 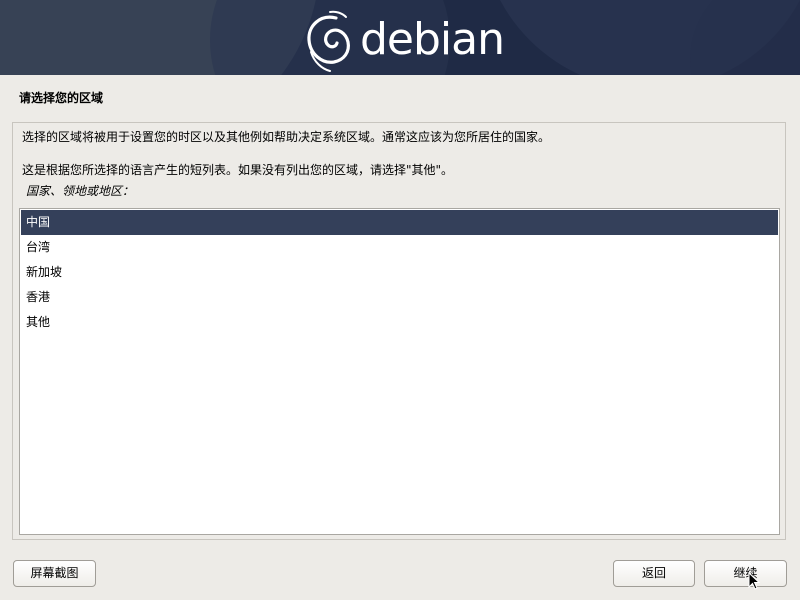 I want to click on screenshot-button: 屏幕截图, so click(x=54, y=573).